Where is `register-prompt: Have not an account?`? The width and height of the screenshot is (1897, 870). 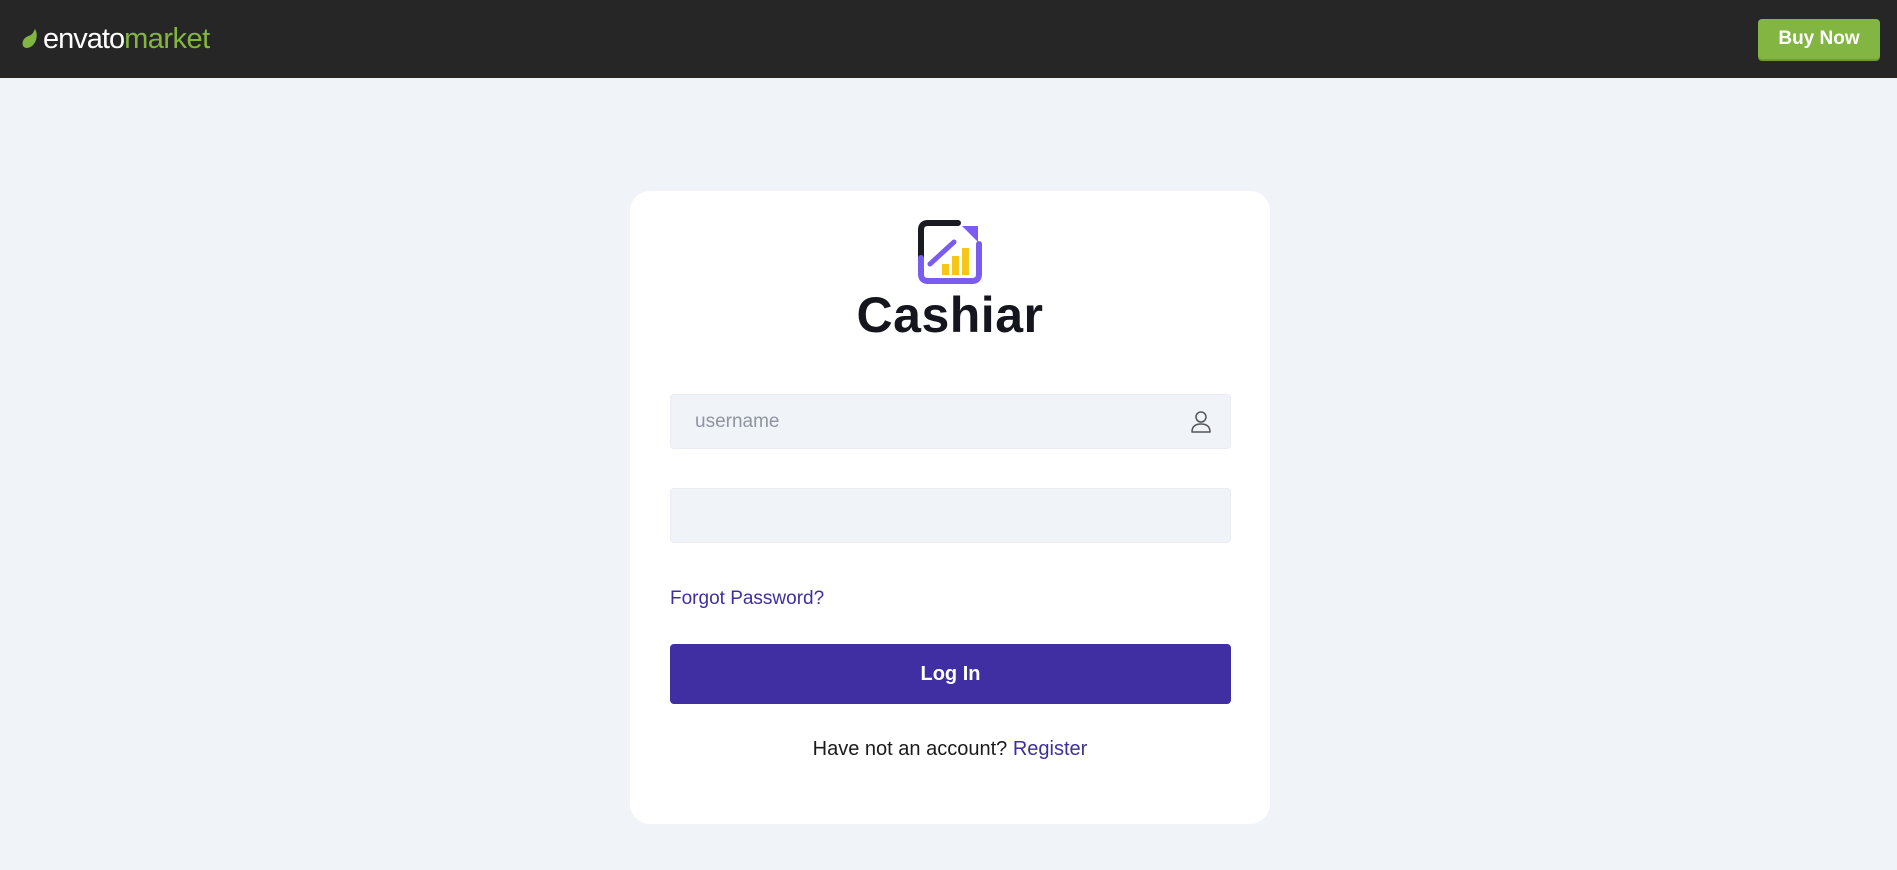
register-prompt: Have not an account? is located at coordinates (910, 749).